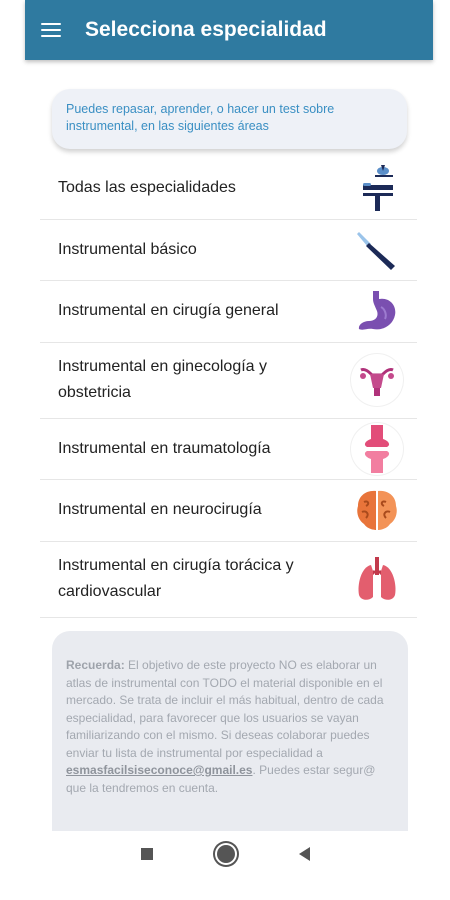 This screenshot has width=450, height=900. I want to click on specialty-label: Instrumental básico, so click(127, 249).